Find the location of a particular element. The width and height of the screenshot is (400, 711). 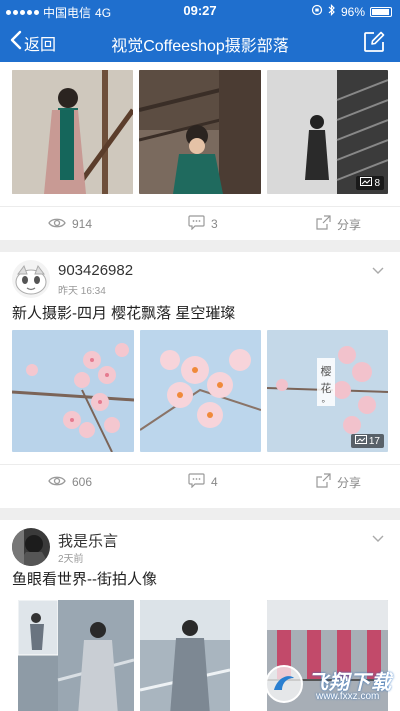

photo-overlay-text-2: 花 is located at coordinates (326, 388).